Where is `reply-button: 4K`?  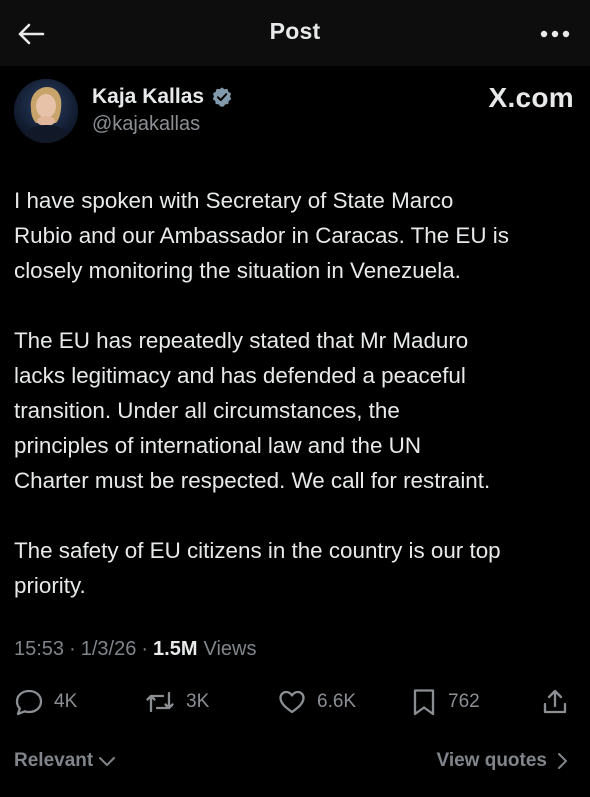
reply-button: 4K is located at coordinates (45, 702).